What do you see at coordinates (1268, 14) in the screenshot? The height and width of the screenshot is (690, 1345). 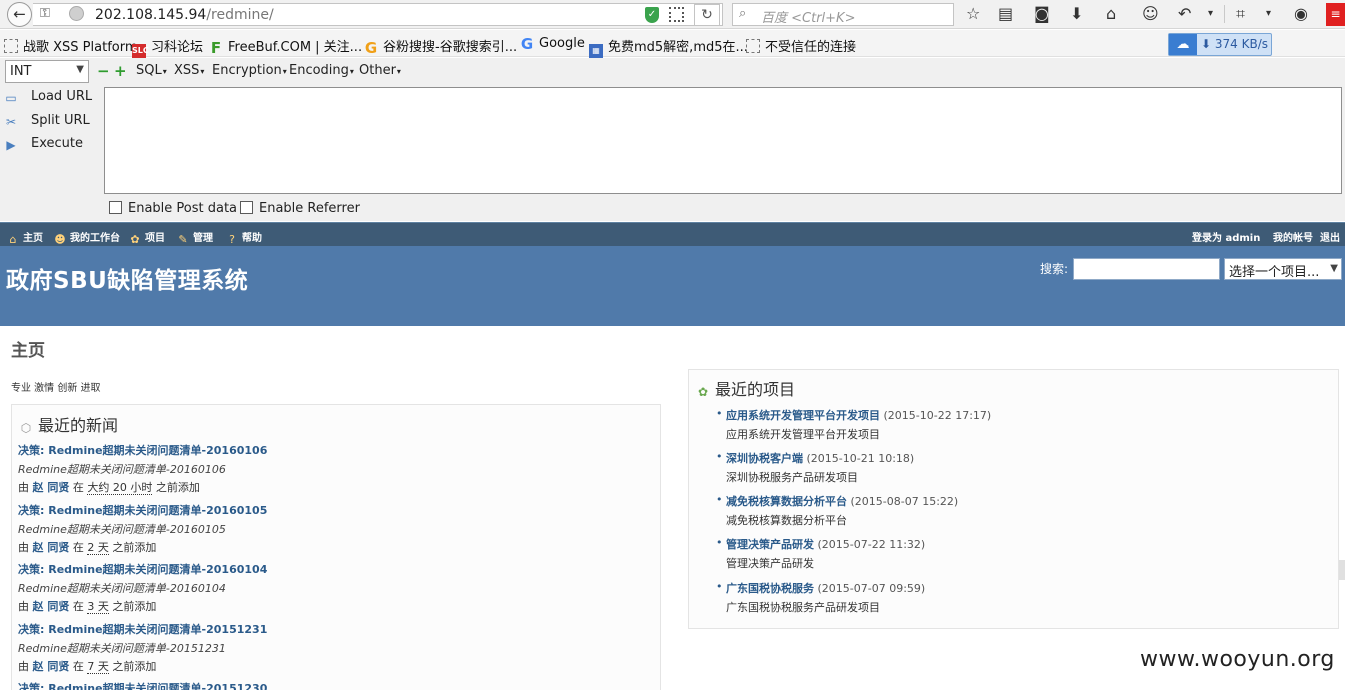 I see `crop-dropdown-icon: ▾` at bounding box center [1268, 14].